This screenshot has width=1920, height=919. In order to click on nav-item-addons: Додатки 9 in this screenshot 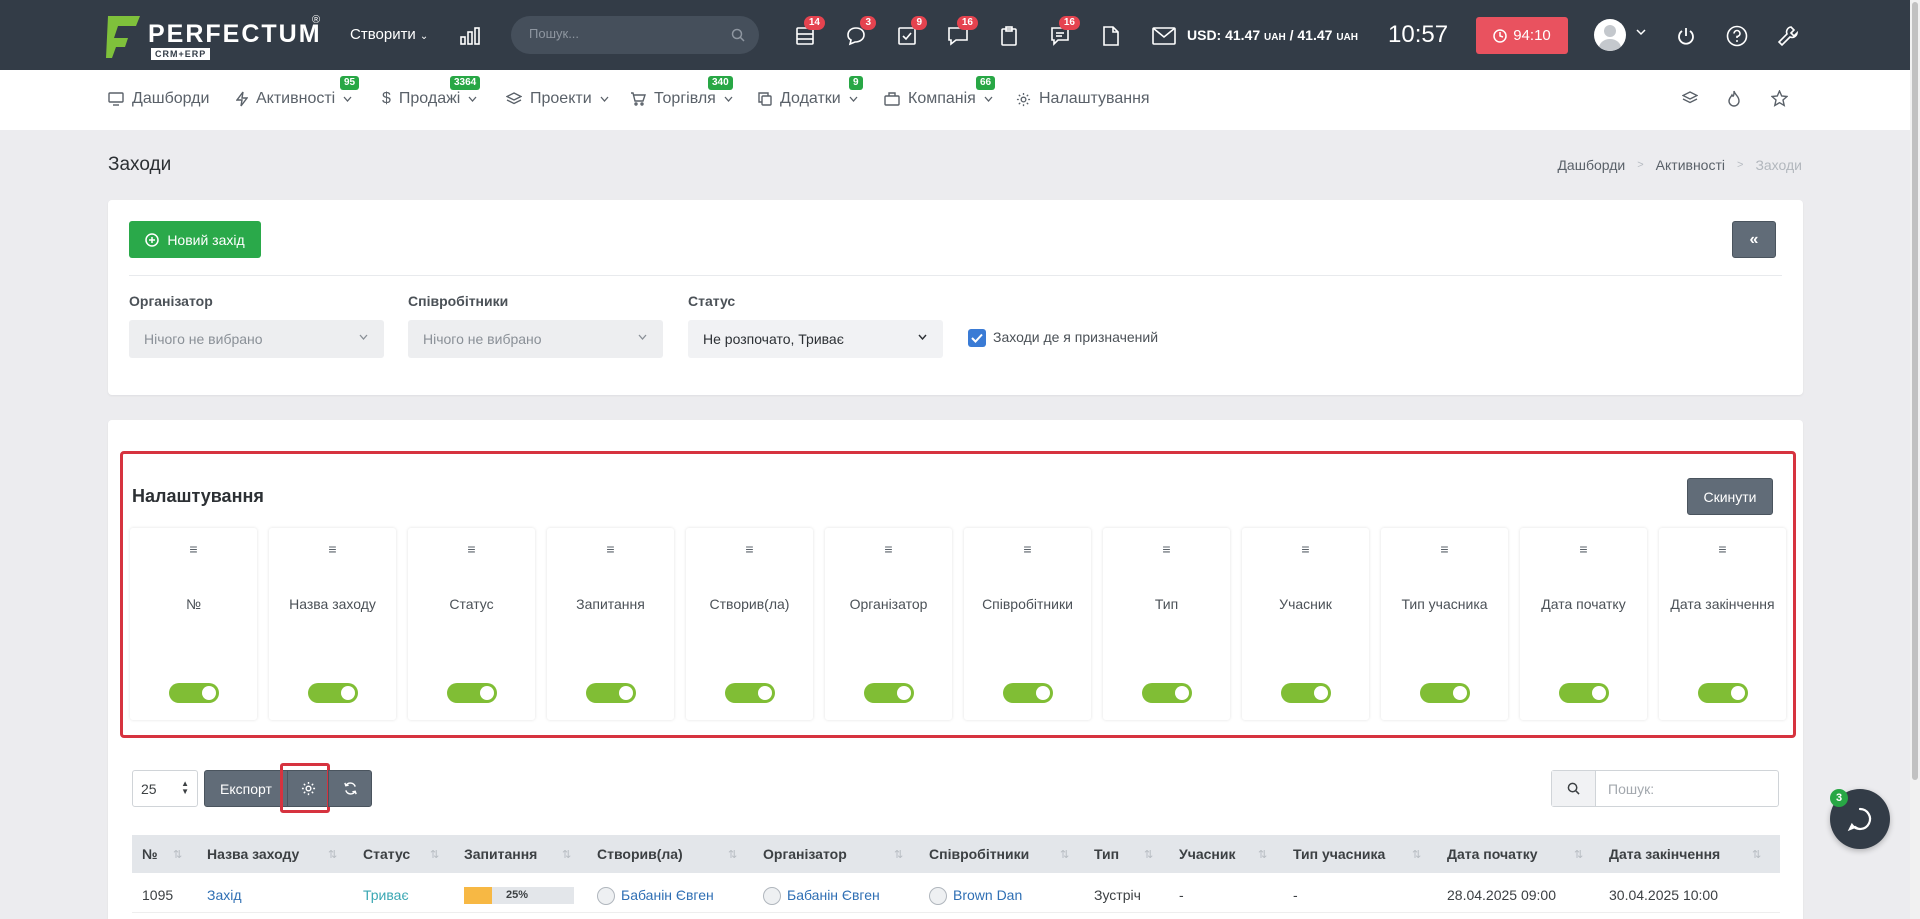, I will do `click(810, 92)`.